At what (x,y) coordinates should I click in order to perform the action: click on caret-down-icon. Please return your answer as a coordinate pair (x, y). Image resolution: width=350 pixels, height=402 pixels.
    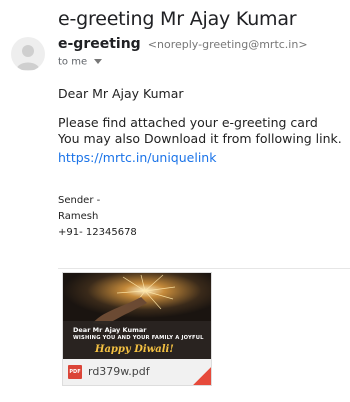
    Looking at the image, I should click on (98, 61).